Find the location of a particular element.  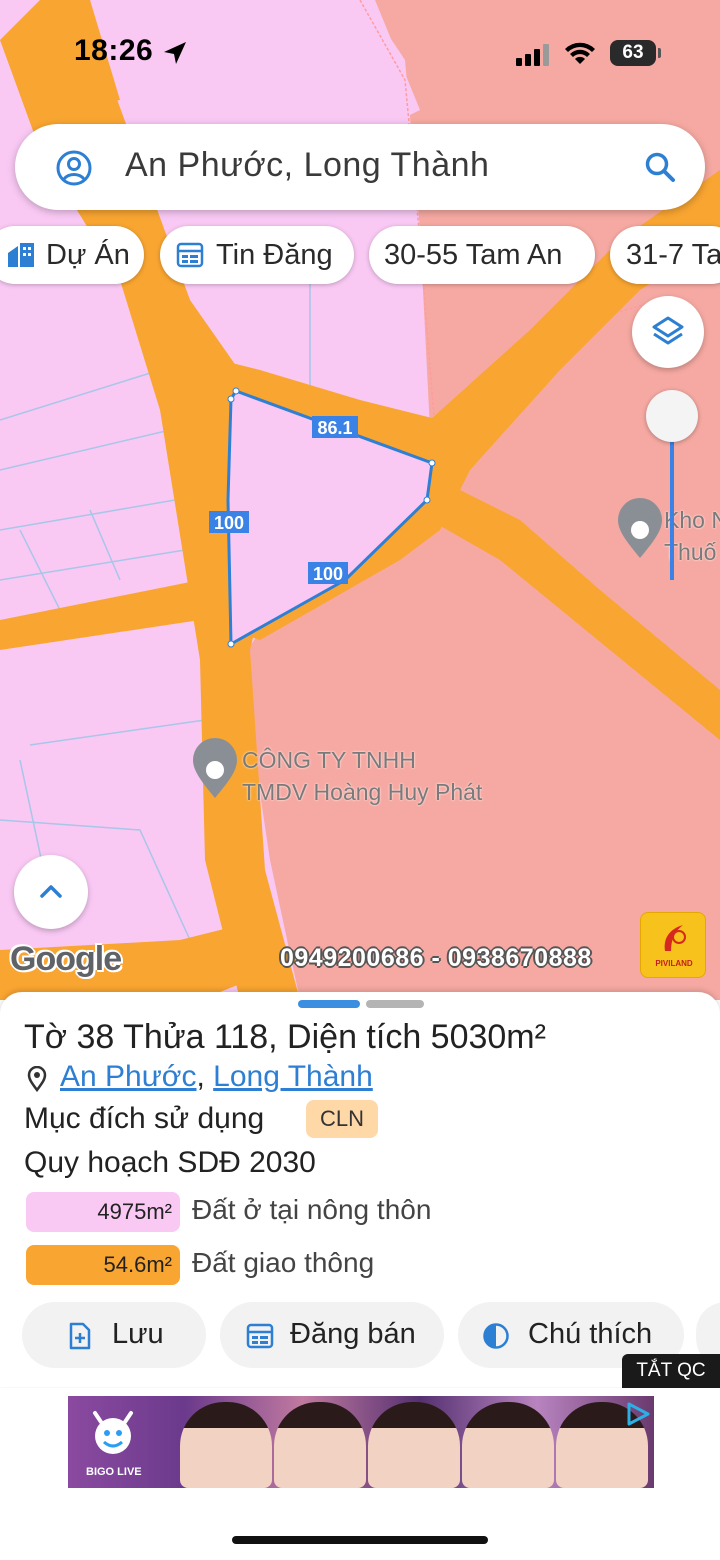

ad-area: BIGO LIVE is located at coordinates (360, 1474).